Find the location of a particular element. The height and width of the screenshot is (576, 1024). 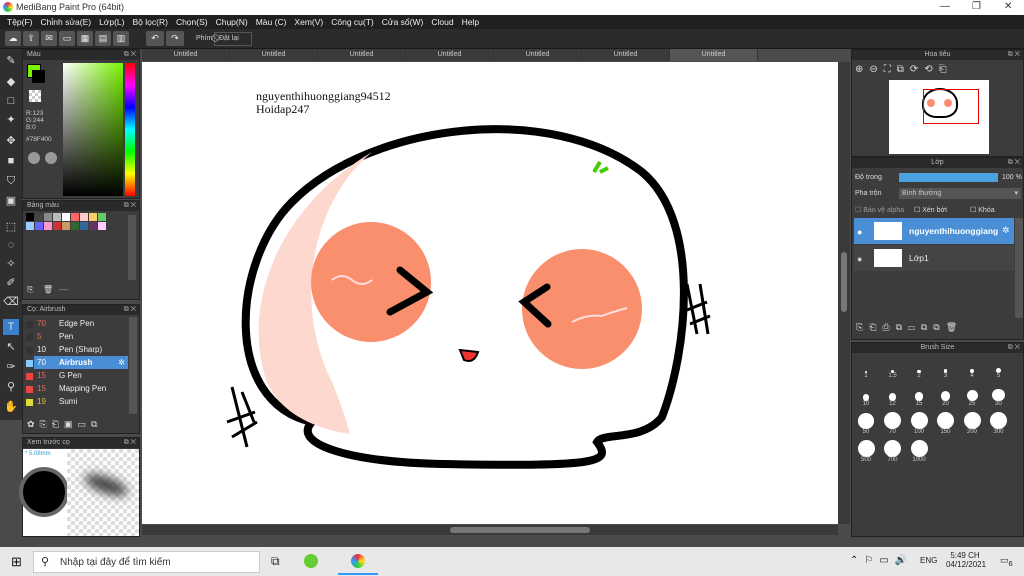

clock: 5:49 CH 04/12/2021 is located at coordinates (966, 560).